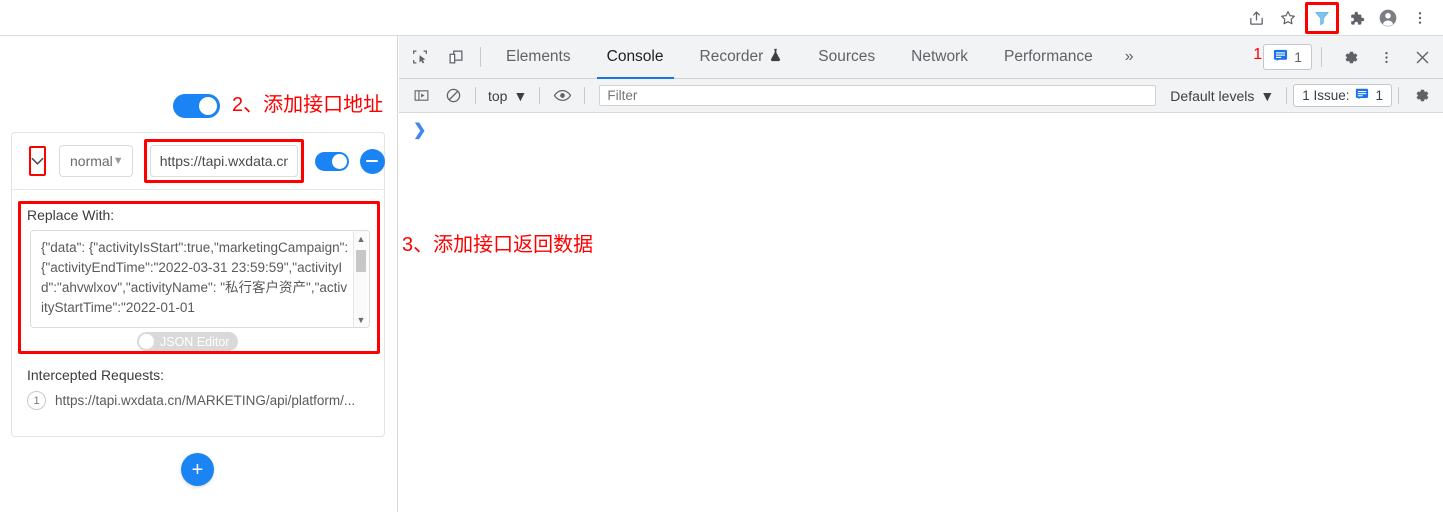  I want to click on tab-label: Sources, so click(847, 56).